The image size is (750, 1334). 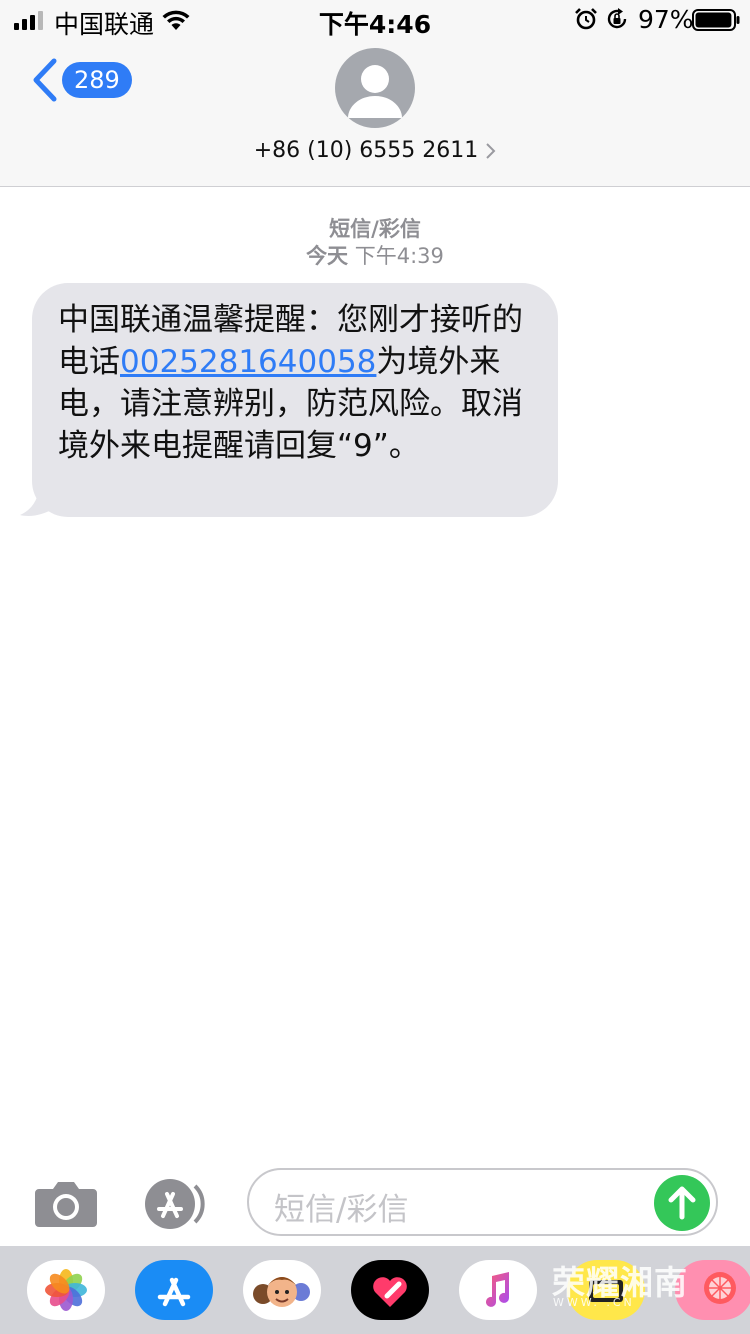 I want to click on send-button, so click(x=682, y=1203).